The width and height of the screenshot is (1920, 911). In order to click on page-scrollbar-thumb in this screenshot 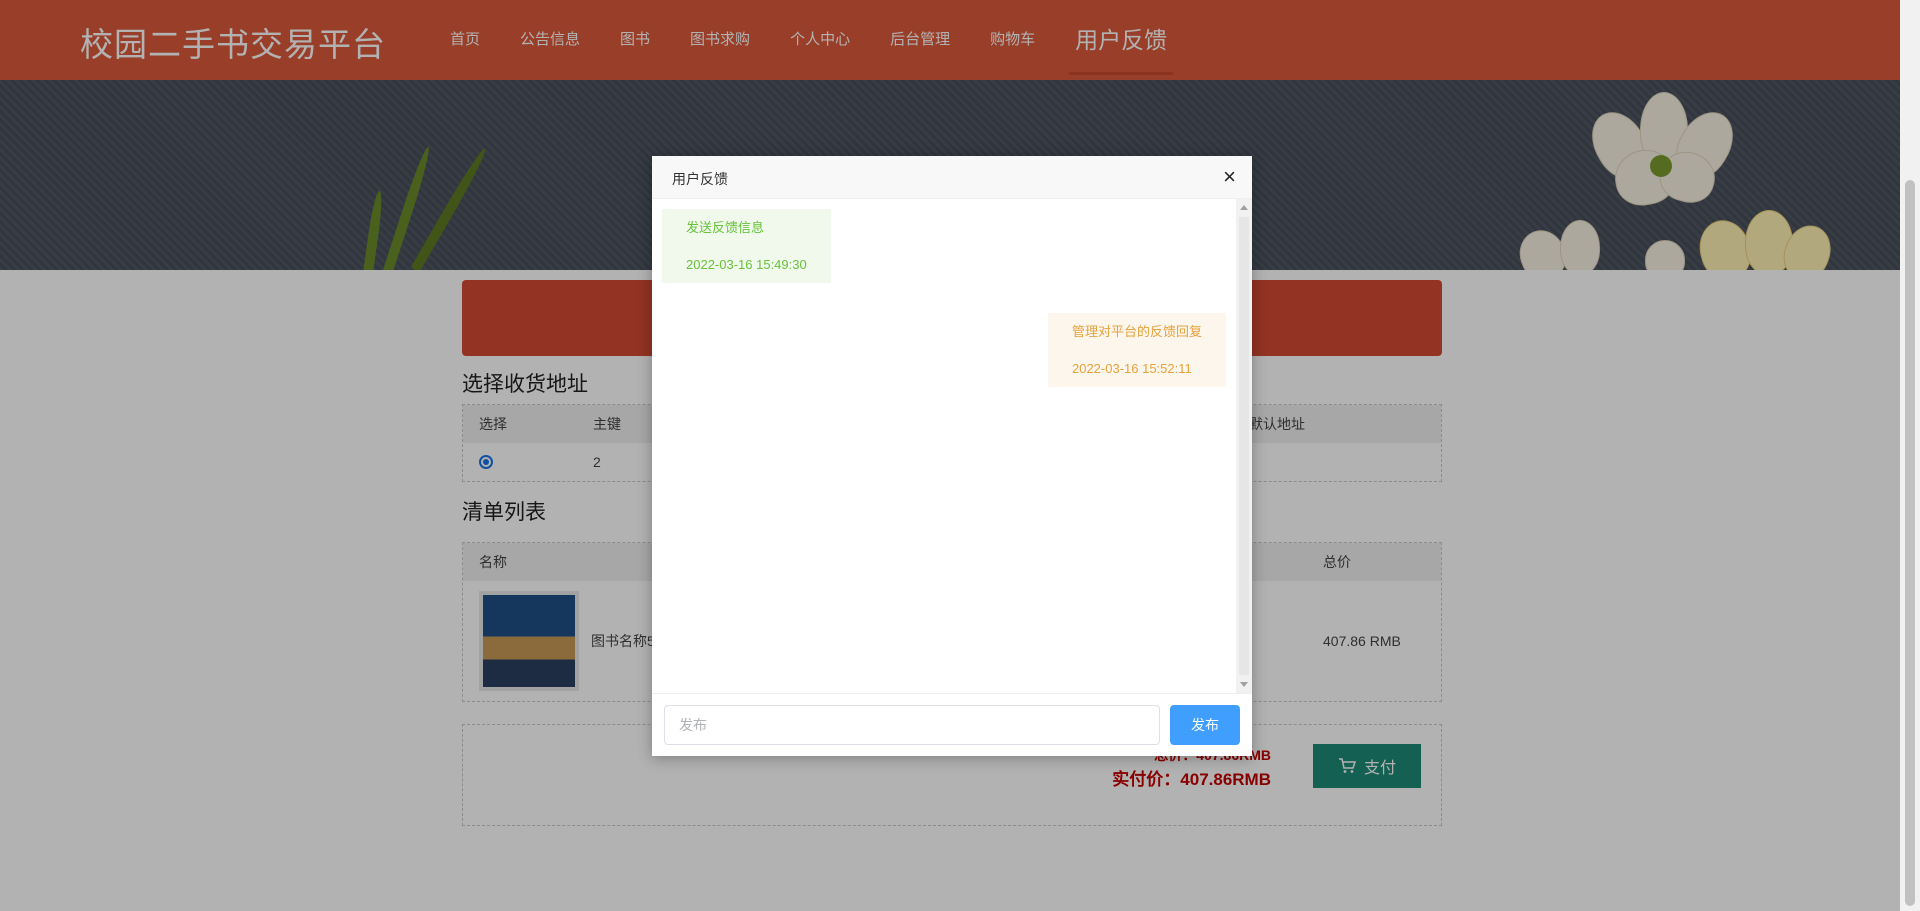, I will do `click(1910, 543)`.